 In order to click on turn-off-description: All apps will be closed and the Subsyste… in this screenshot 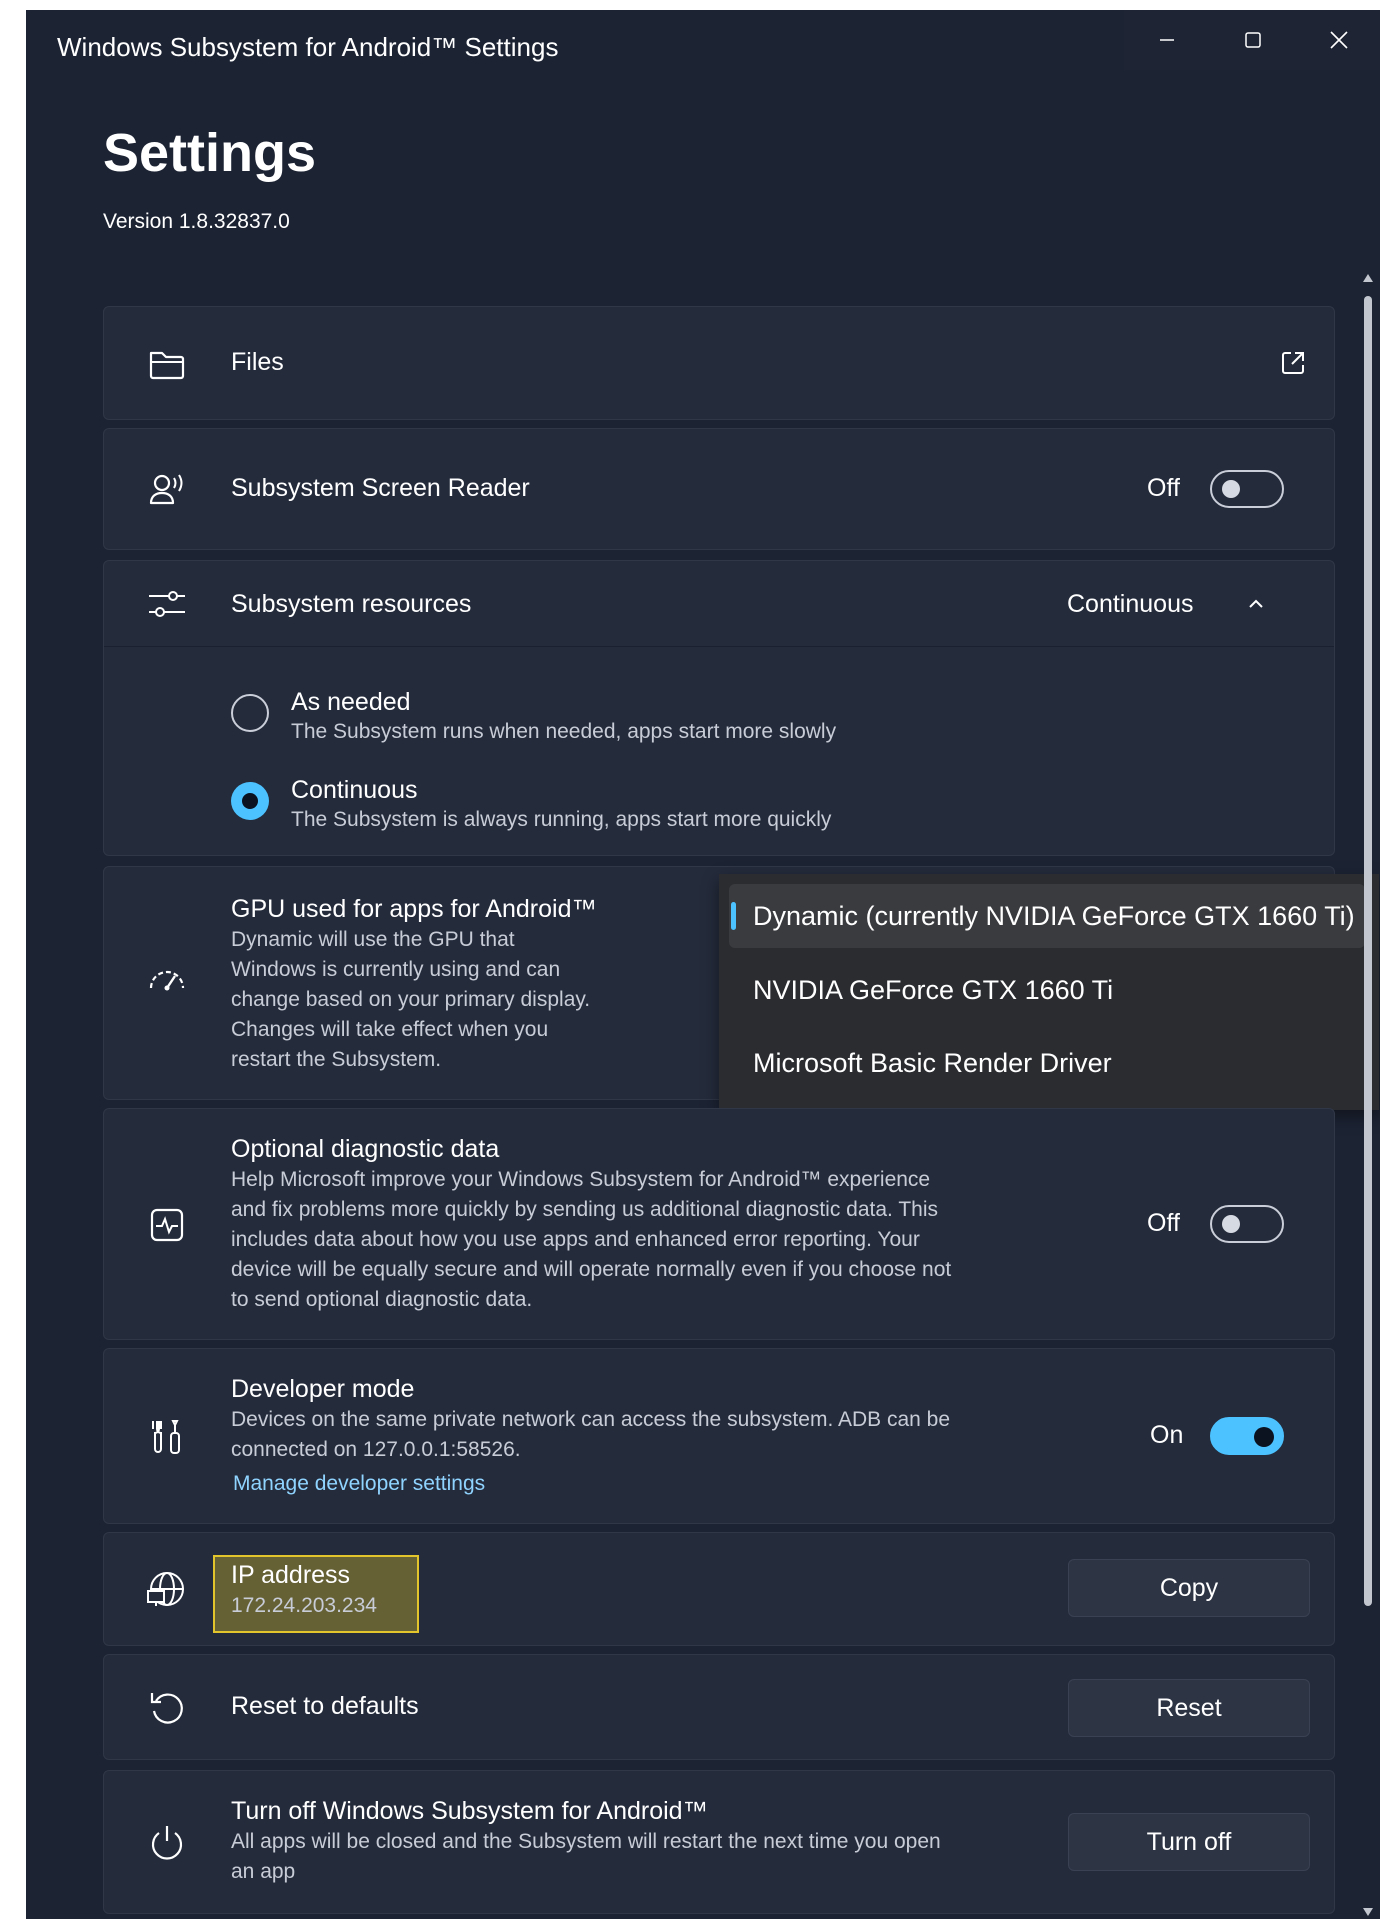, I will do `click(586, 1856)`.